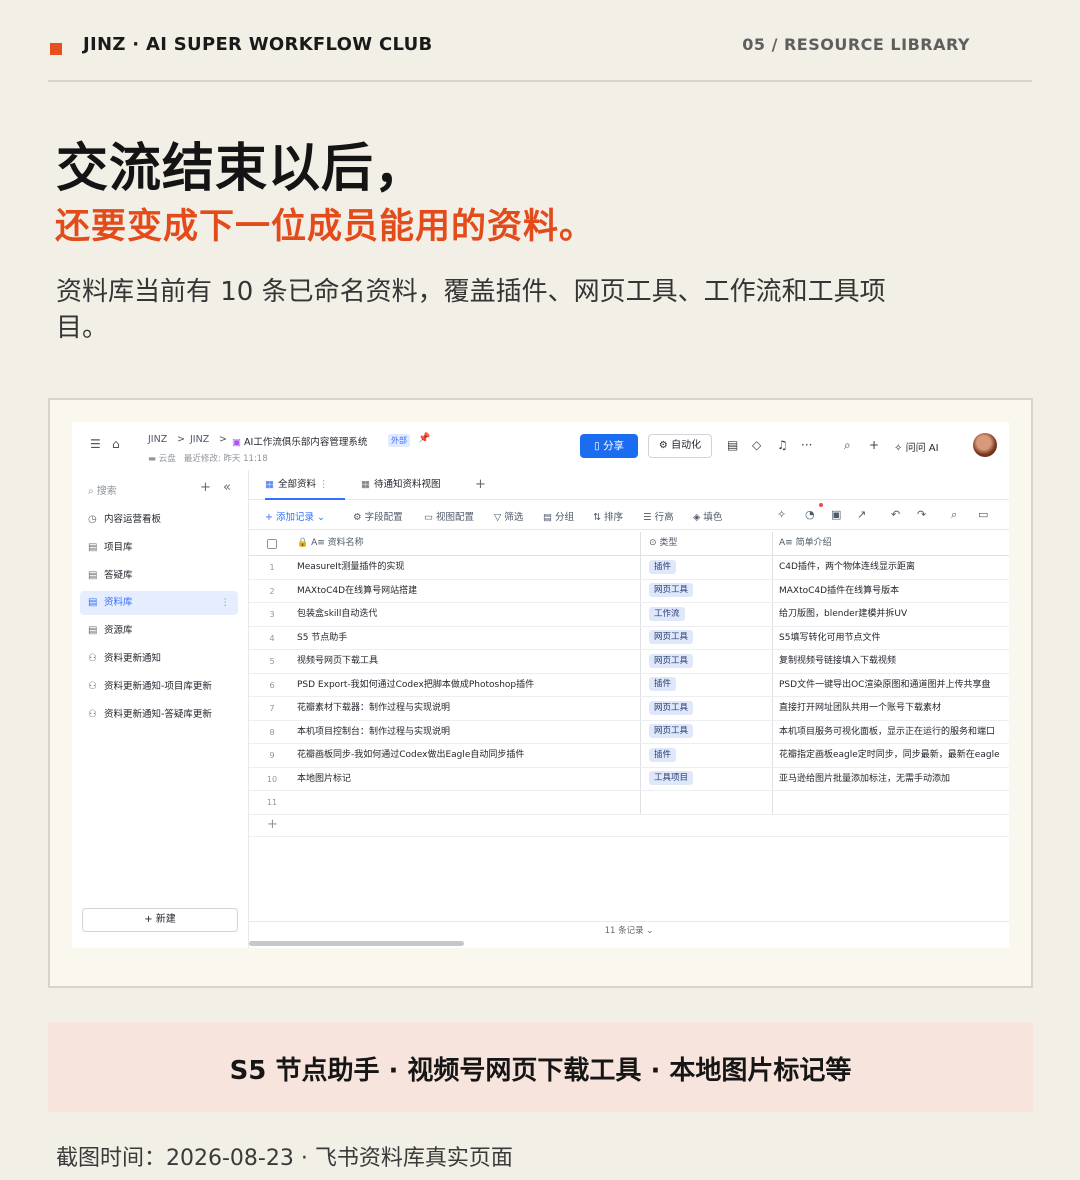 This screenshot has width=1080, height=1180. Describe the element at coordinates (895, 514) in the screenshot. I see `undo-icon: ↶` at that location.